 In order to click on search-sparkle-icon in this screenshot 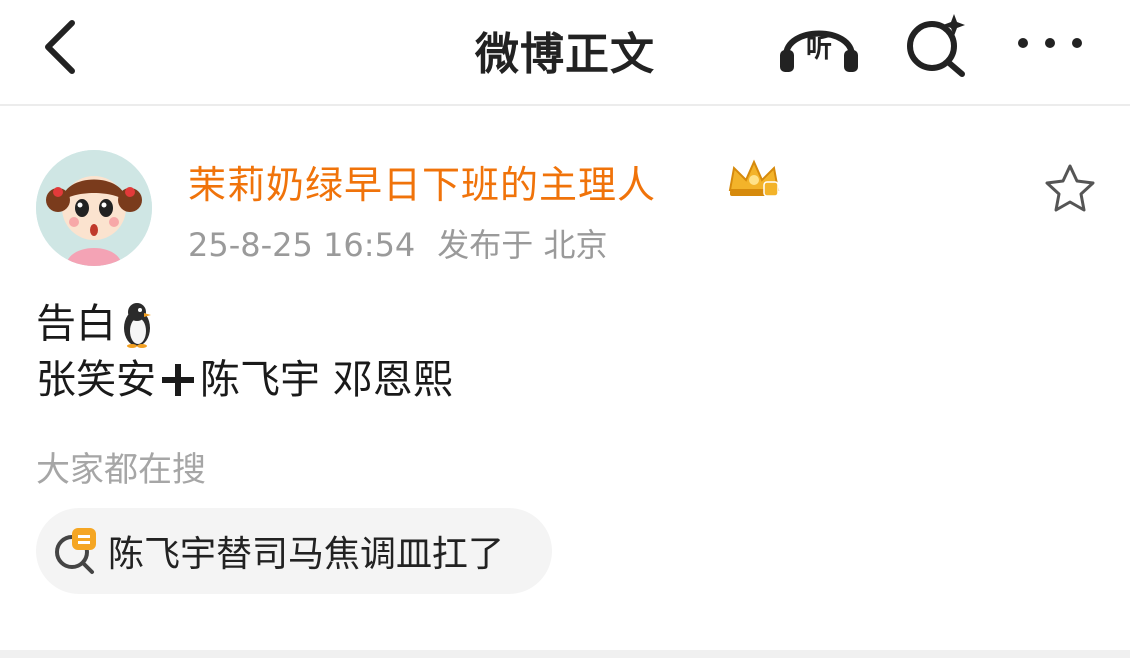, I will do `click(936, 45)`.